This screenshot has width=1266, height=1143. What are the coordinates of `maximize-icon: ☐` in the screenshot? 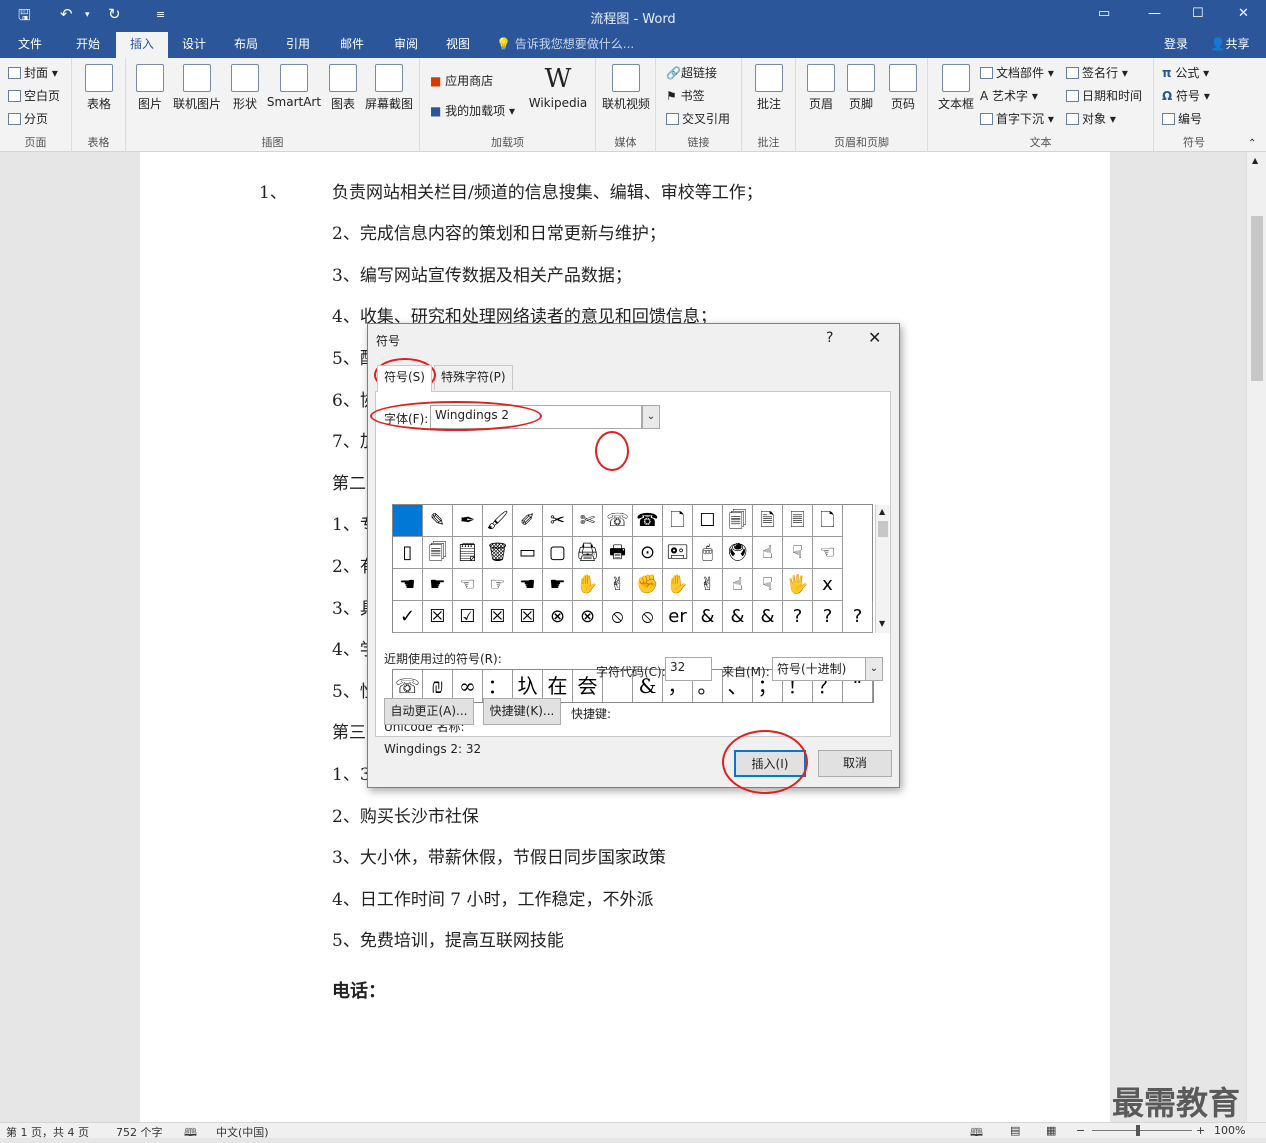 It's located at (1198, 13).